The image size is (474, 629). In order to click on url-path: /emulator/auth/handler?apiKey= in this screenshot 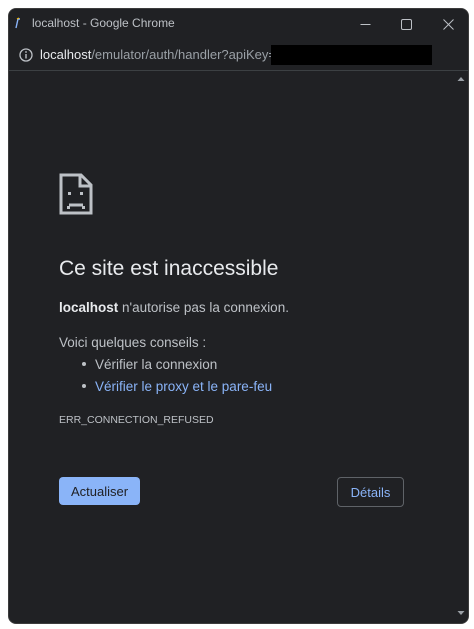, I will do `click(183, 54)`.